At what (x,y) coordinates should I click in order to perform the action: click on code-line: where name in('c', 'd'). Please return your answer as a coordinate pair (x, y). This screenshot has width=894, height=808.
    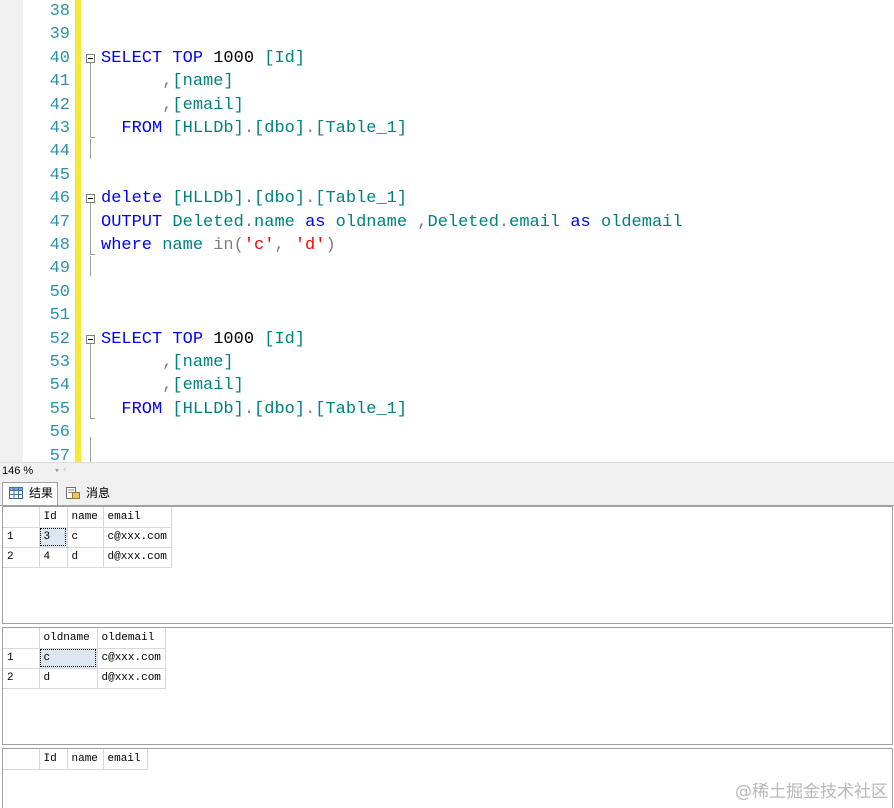
    Looking at the image, I should click on (218, 245).